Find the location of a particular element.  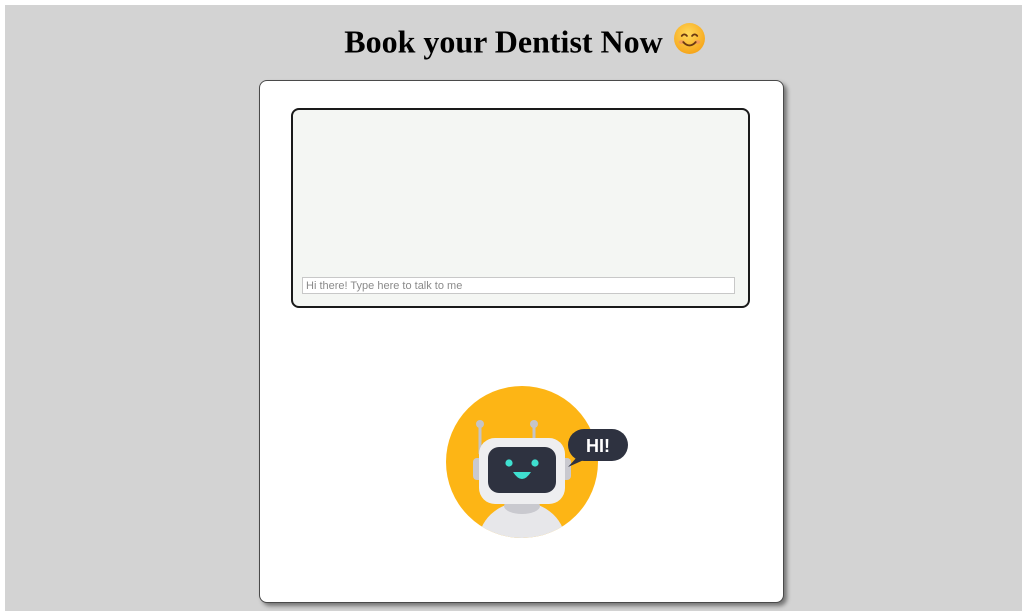

robot-icon: HI! is located at coordinates (537, 462).